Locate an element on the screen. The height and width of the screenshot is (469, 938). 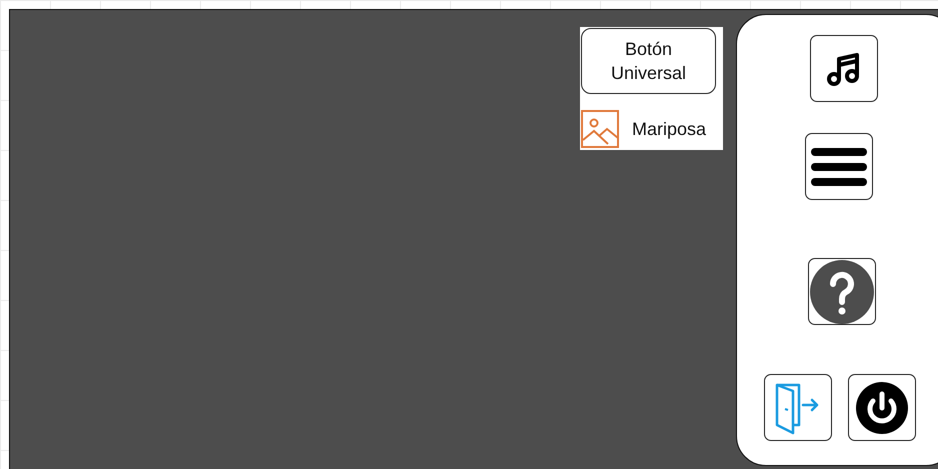
universal-button: Botón Universal is located at coordinates (648, 61).